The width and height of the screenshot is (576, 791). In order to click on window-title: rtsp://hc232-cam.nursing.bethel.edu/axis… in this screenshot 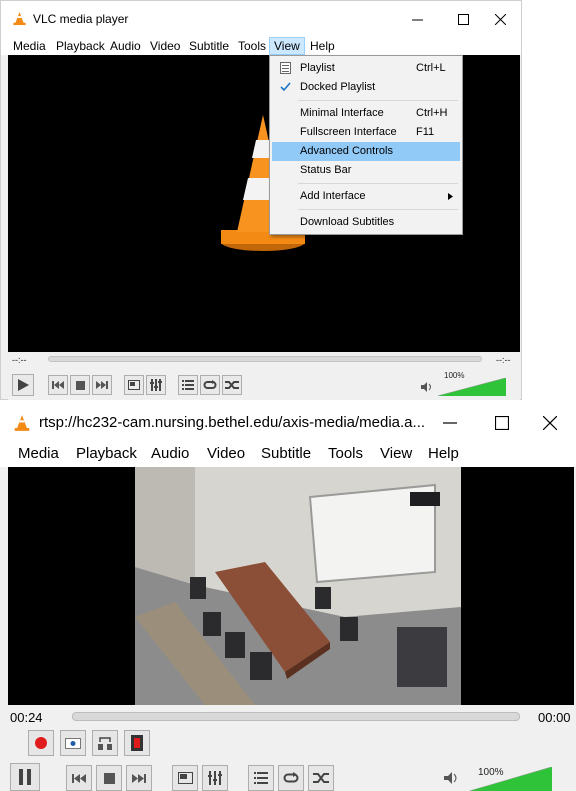, I will do `click(232, 422)`.